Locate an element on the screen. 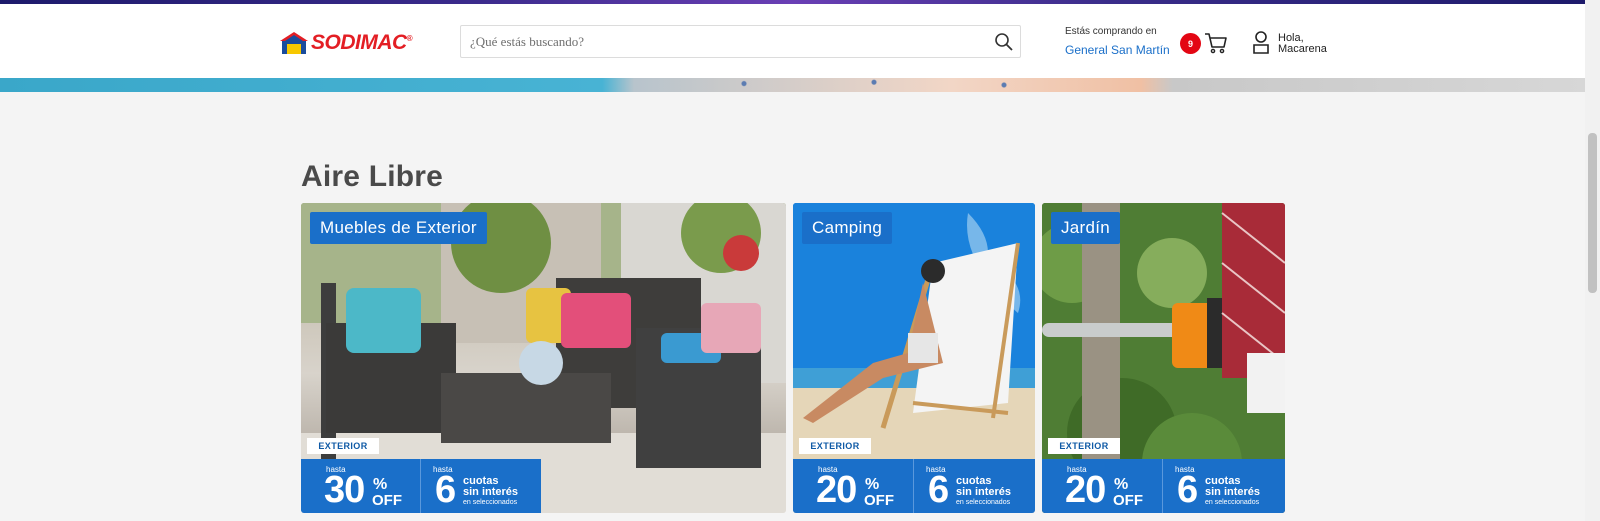 This screenshot has width=1600, height=521. user-greeting: Hola, Macarena is located at coordinates (1302, 44).